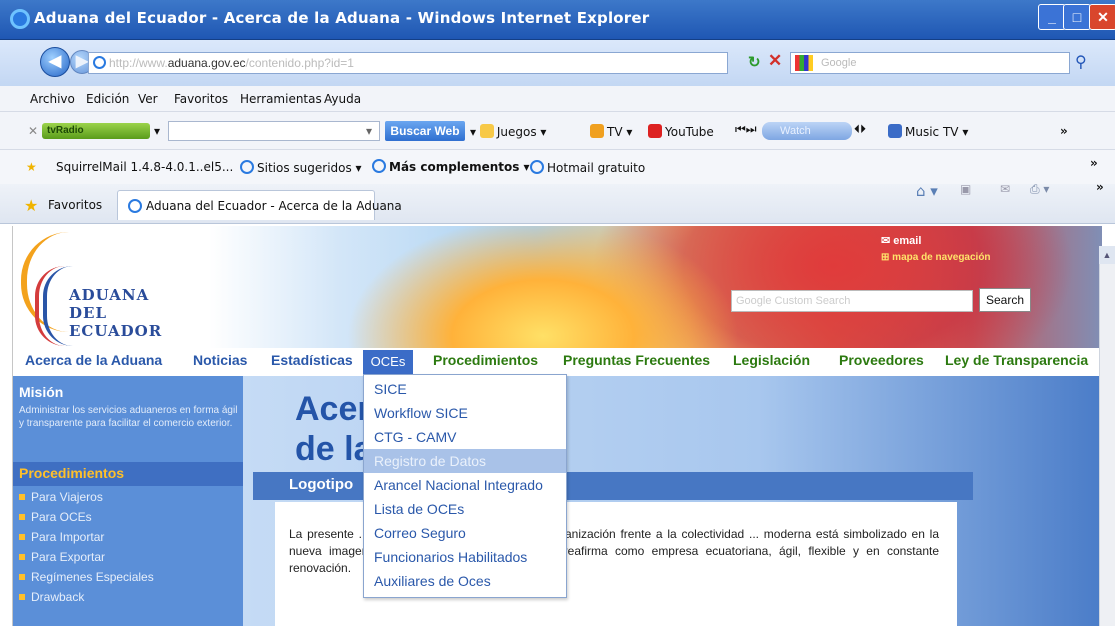  Describe the element at coordinates (1100, 187) in the screenshot. I see `command-overflow-icon: »` at that location.